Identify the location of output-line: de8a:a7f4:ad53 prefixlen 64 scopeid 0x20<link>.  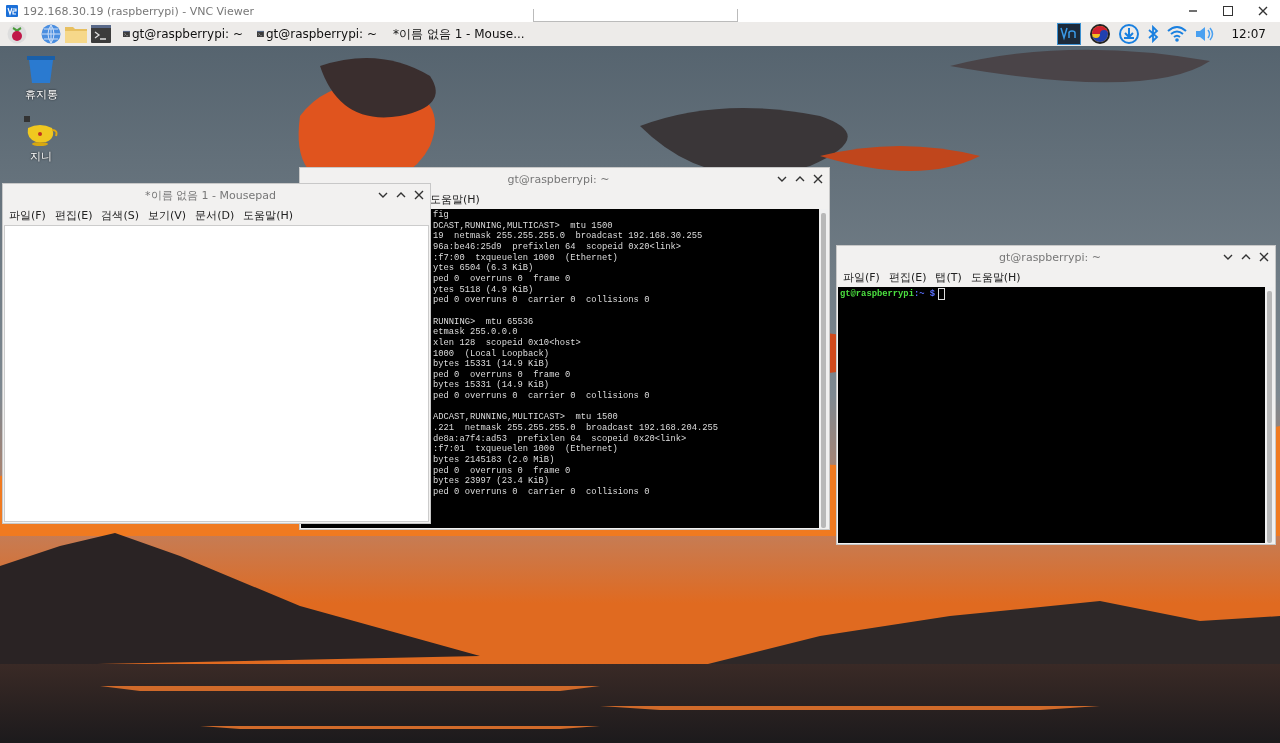
(560, 438).